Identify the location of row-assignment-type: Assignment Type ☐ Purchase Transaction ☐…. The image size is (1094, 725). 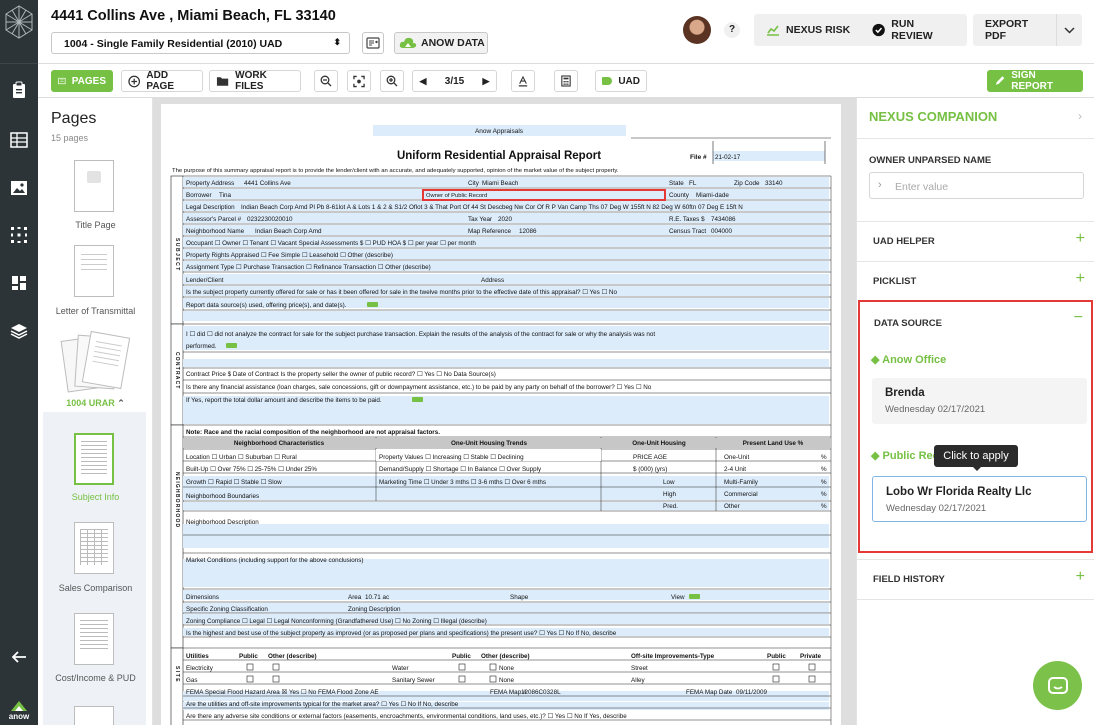
(308, 267).